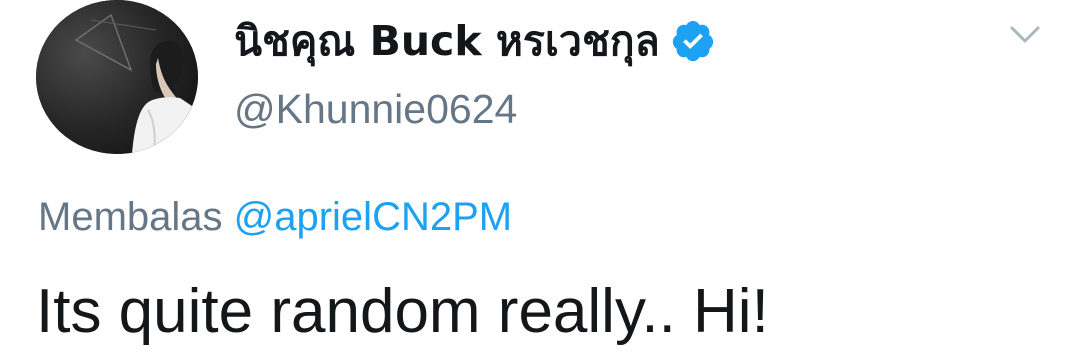  I want to click on reply-context: Membalas @aprielCN2PM, so click(275, 217).